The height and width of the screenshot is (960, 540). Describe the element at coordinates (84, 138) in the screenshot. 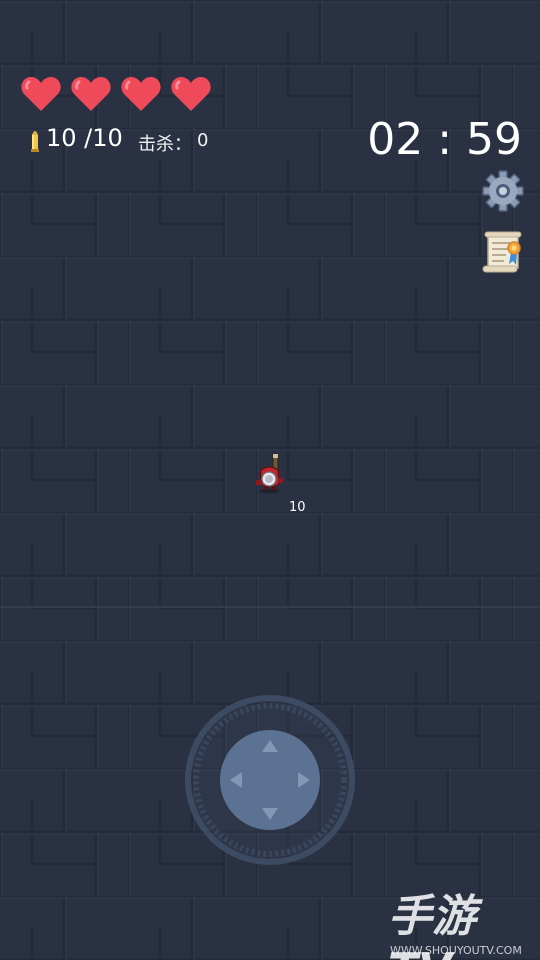

I see `ammo-count: 10 /10` at that location.